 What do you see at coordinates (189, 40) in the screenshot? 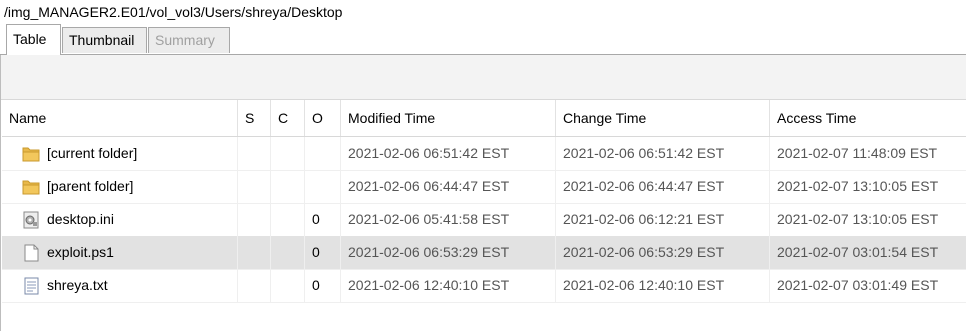
I see `tab-summary: Summary` at bounding box center [189, 40].